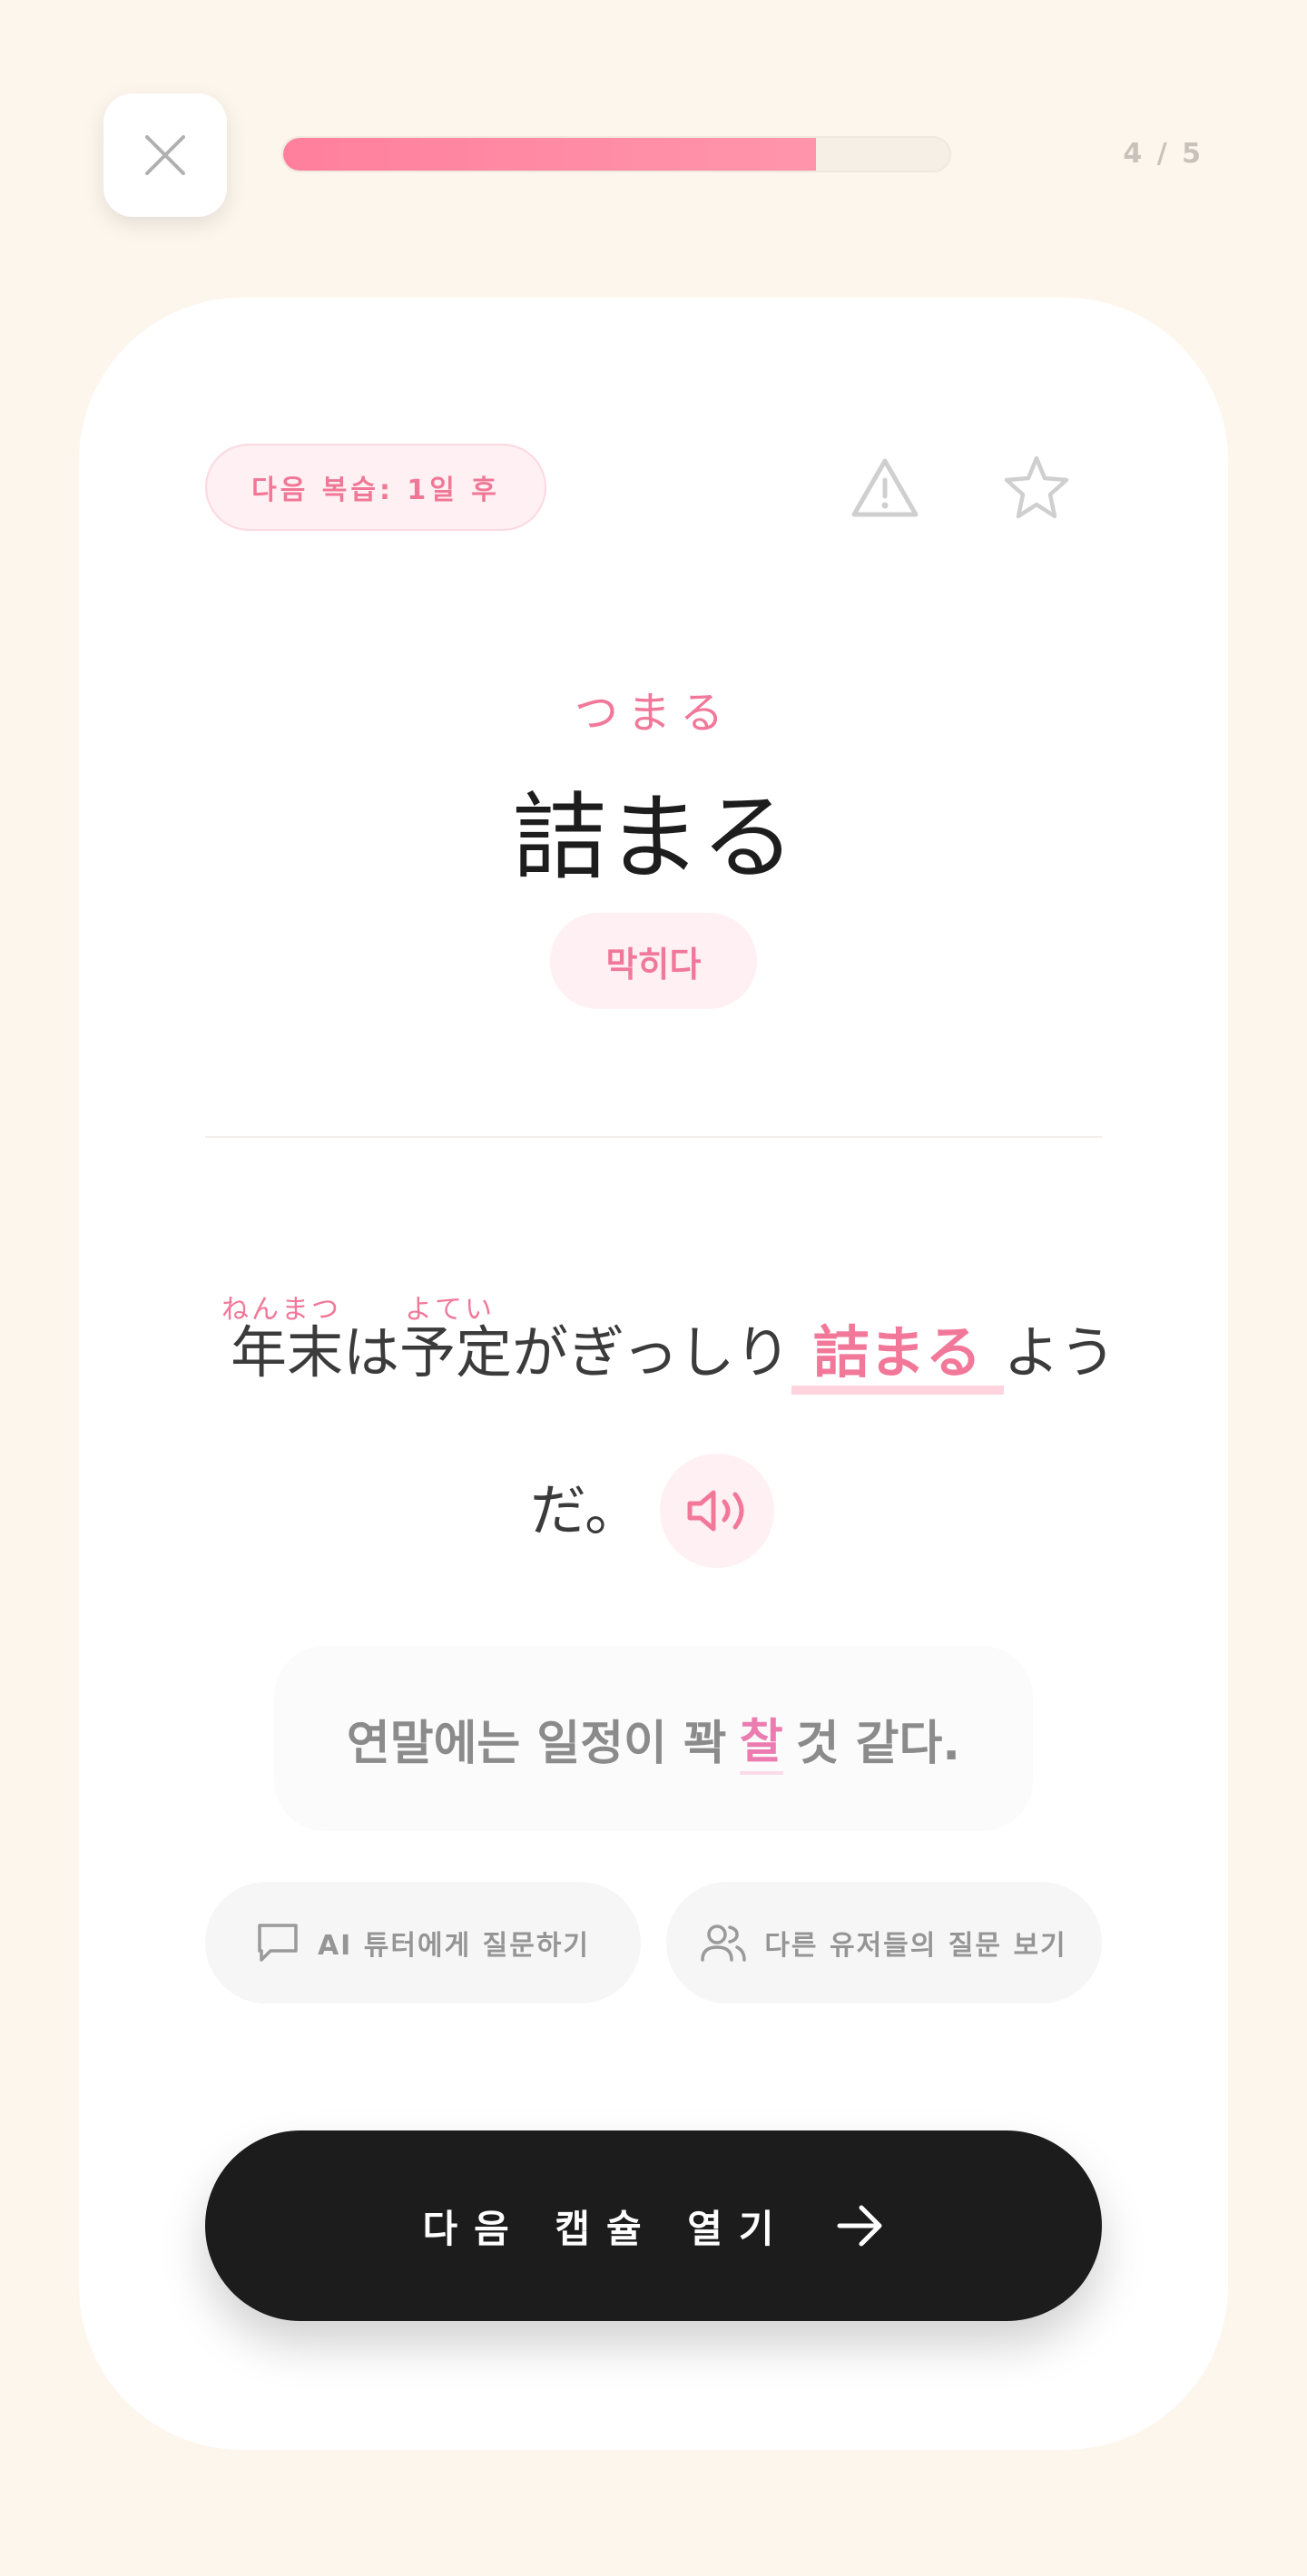 The width and height of the screenshot is (1307, 2576). Describe the element at coordinates (375, 488) in the screenshot. I see `next-review-badge: 다음 복습: 1일 후` at that location.